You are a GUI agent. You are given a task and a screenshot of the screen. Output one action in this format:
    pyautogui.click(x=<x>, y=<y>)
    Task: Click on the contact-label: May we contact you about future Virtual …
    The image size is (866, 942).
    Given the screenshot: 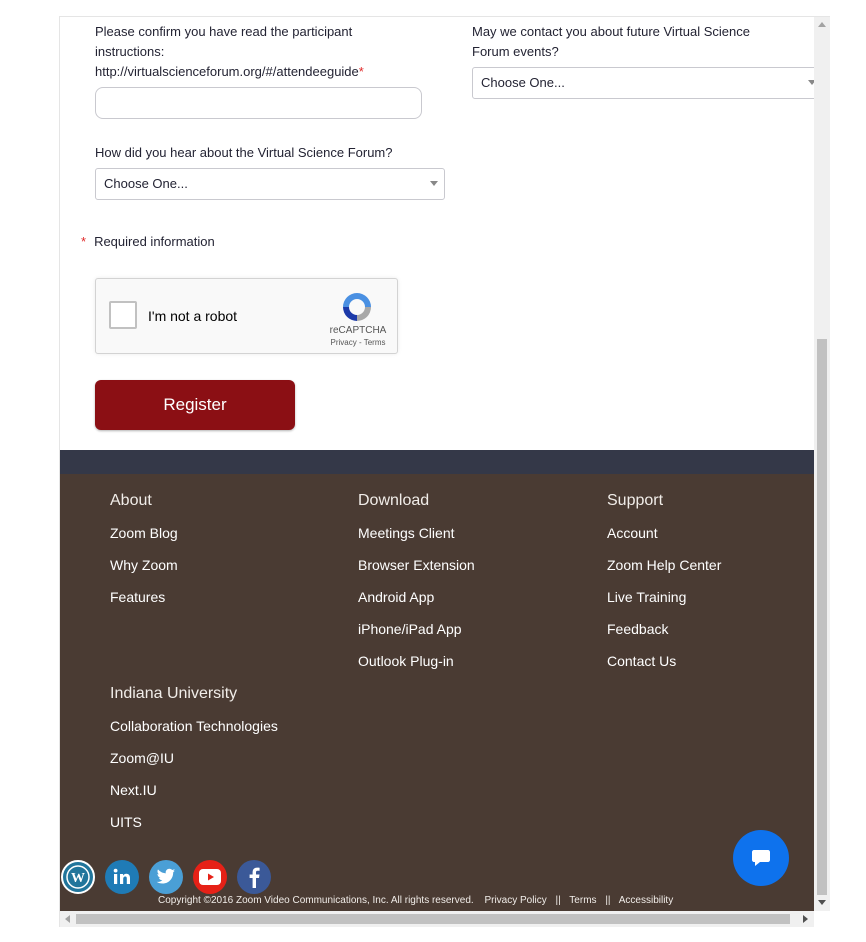 What is the action you would take?
    pyautogui.click(x=642, y=42)
    